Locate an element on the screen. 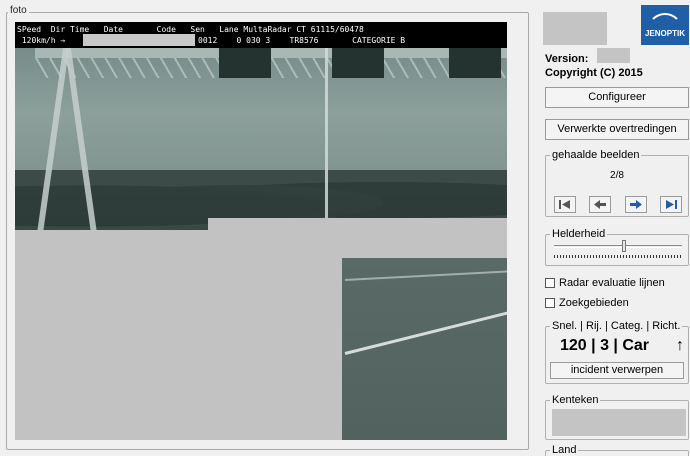 This screenshot has height=456, width=690. snelheid-legend: Snel. | Rij. | Categ. | Richt. is located at coordinates (616, 326).